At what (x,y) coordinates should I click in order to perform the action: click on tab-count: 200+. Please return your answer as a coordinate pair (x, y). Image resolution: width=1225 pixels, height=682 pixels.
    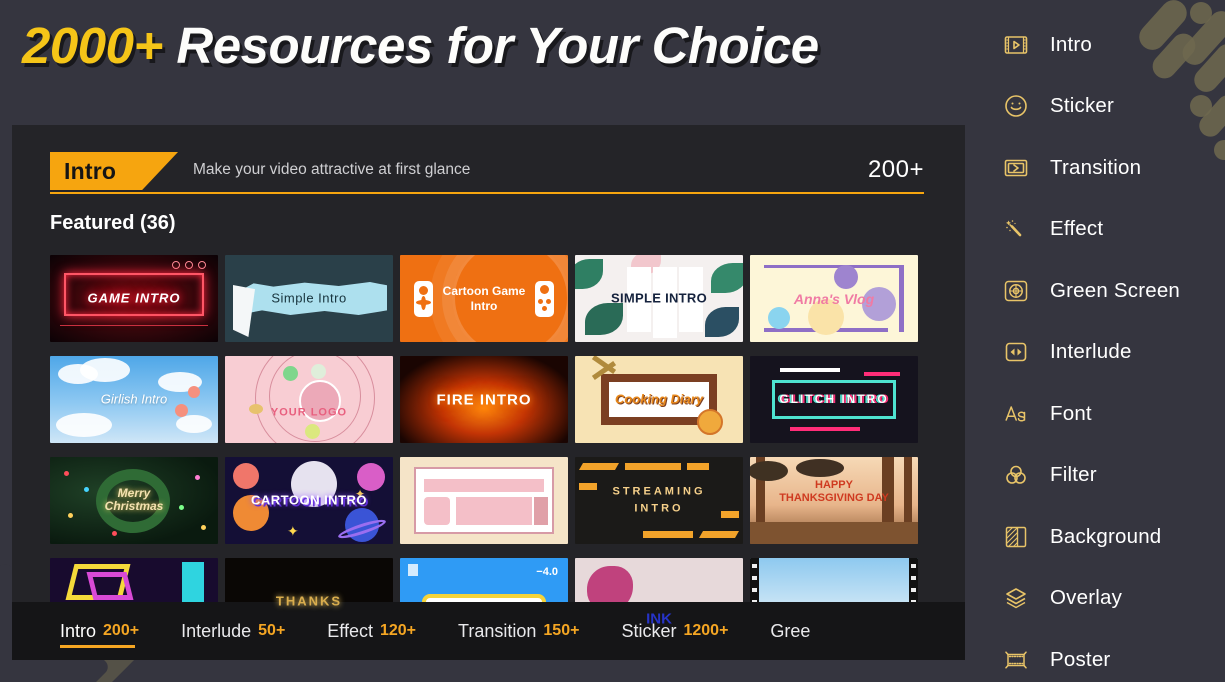
    Looking at the image, I should click on (121, 630).